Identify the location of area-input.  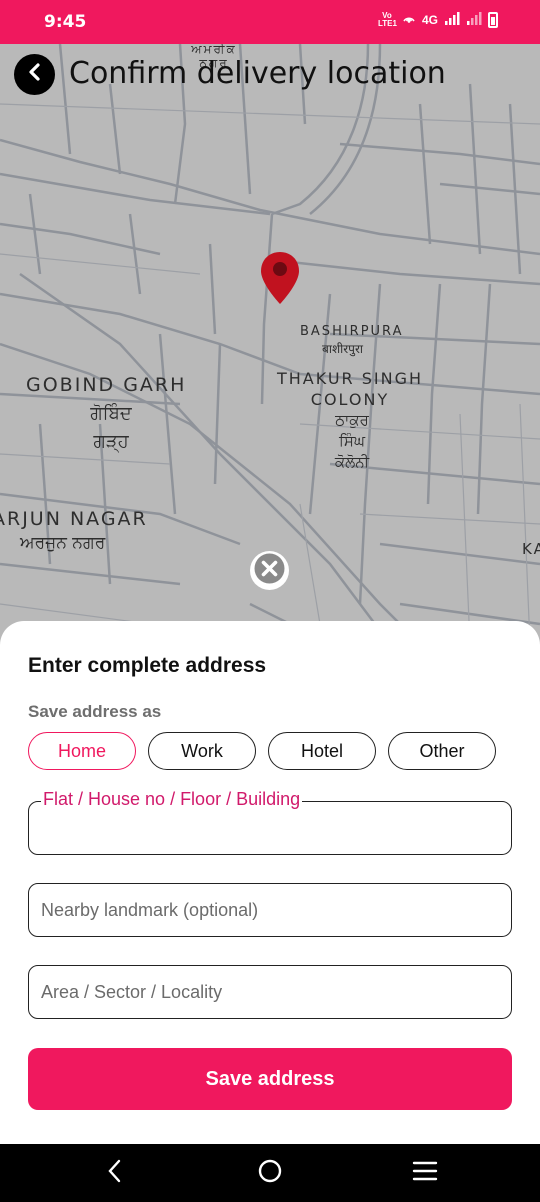
(270, 992).